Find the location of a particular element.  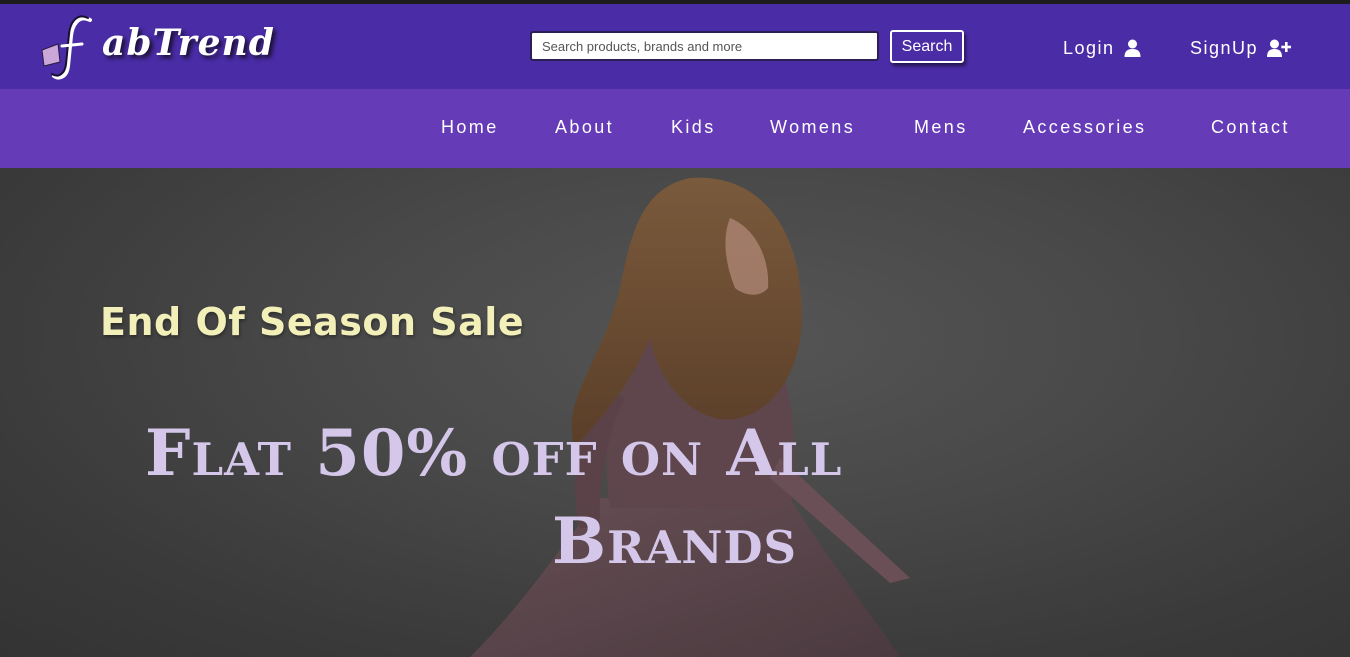

brand-logo: abTrend is located at coordinates (158, 48).